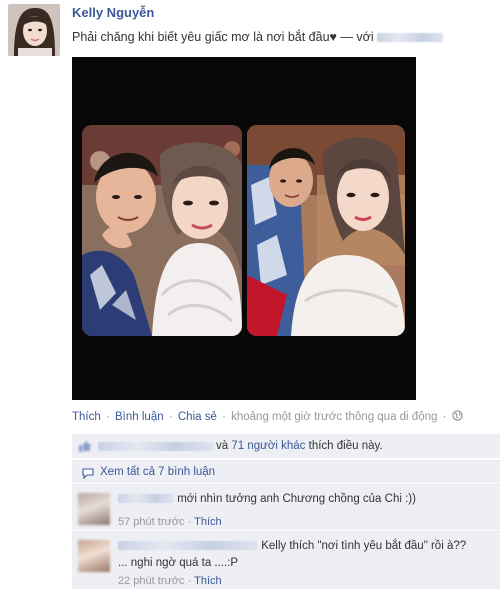 This screenshot has width=500, height=589. Describe the element at coordinates (85, 446) in the screenshot. I see `like-thumb-icon` at that location.